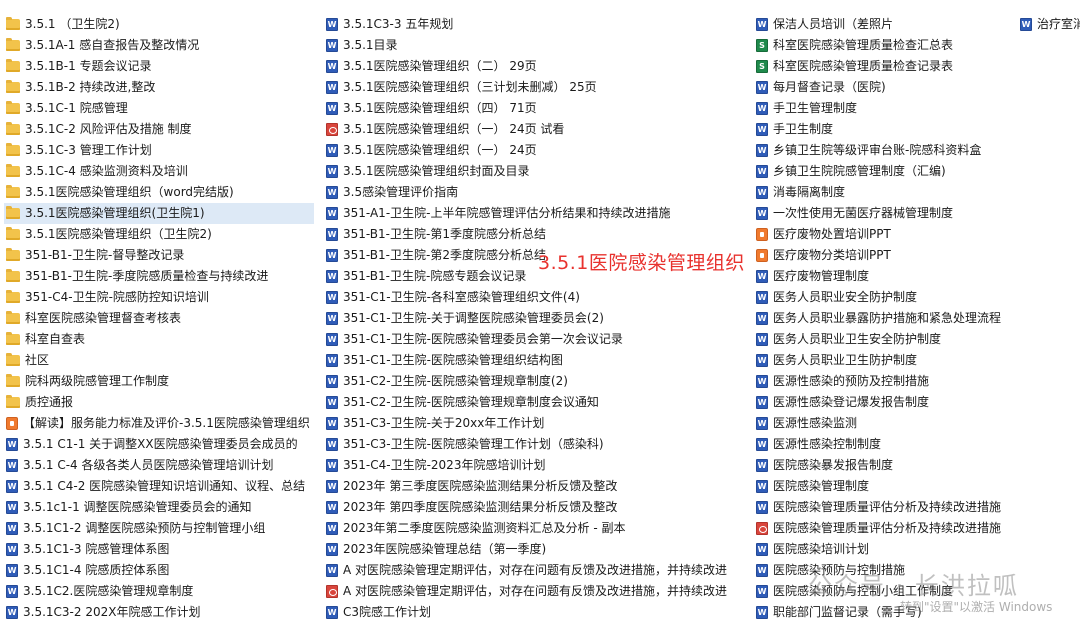  I want to click on file-item: 2023年 第四季度医院感染监测结果分析反馈及整改, so click(531, 507).